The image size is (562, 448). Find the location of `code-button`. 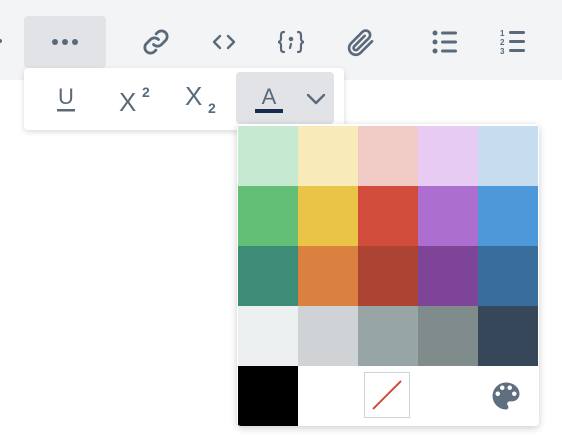

code-button is located at coordinates (224, 42).